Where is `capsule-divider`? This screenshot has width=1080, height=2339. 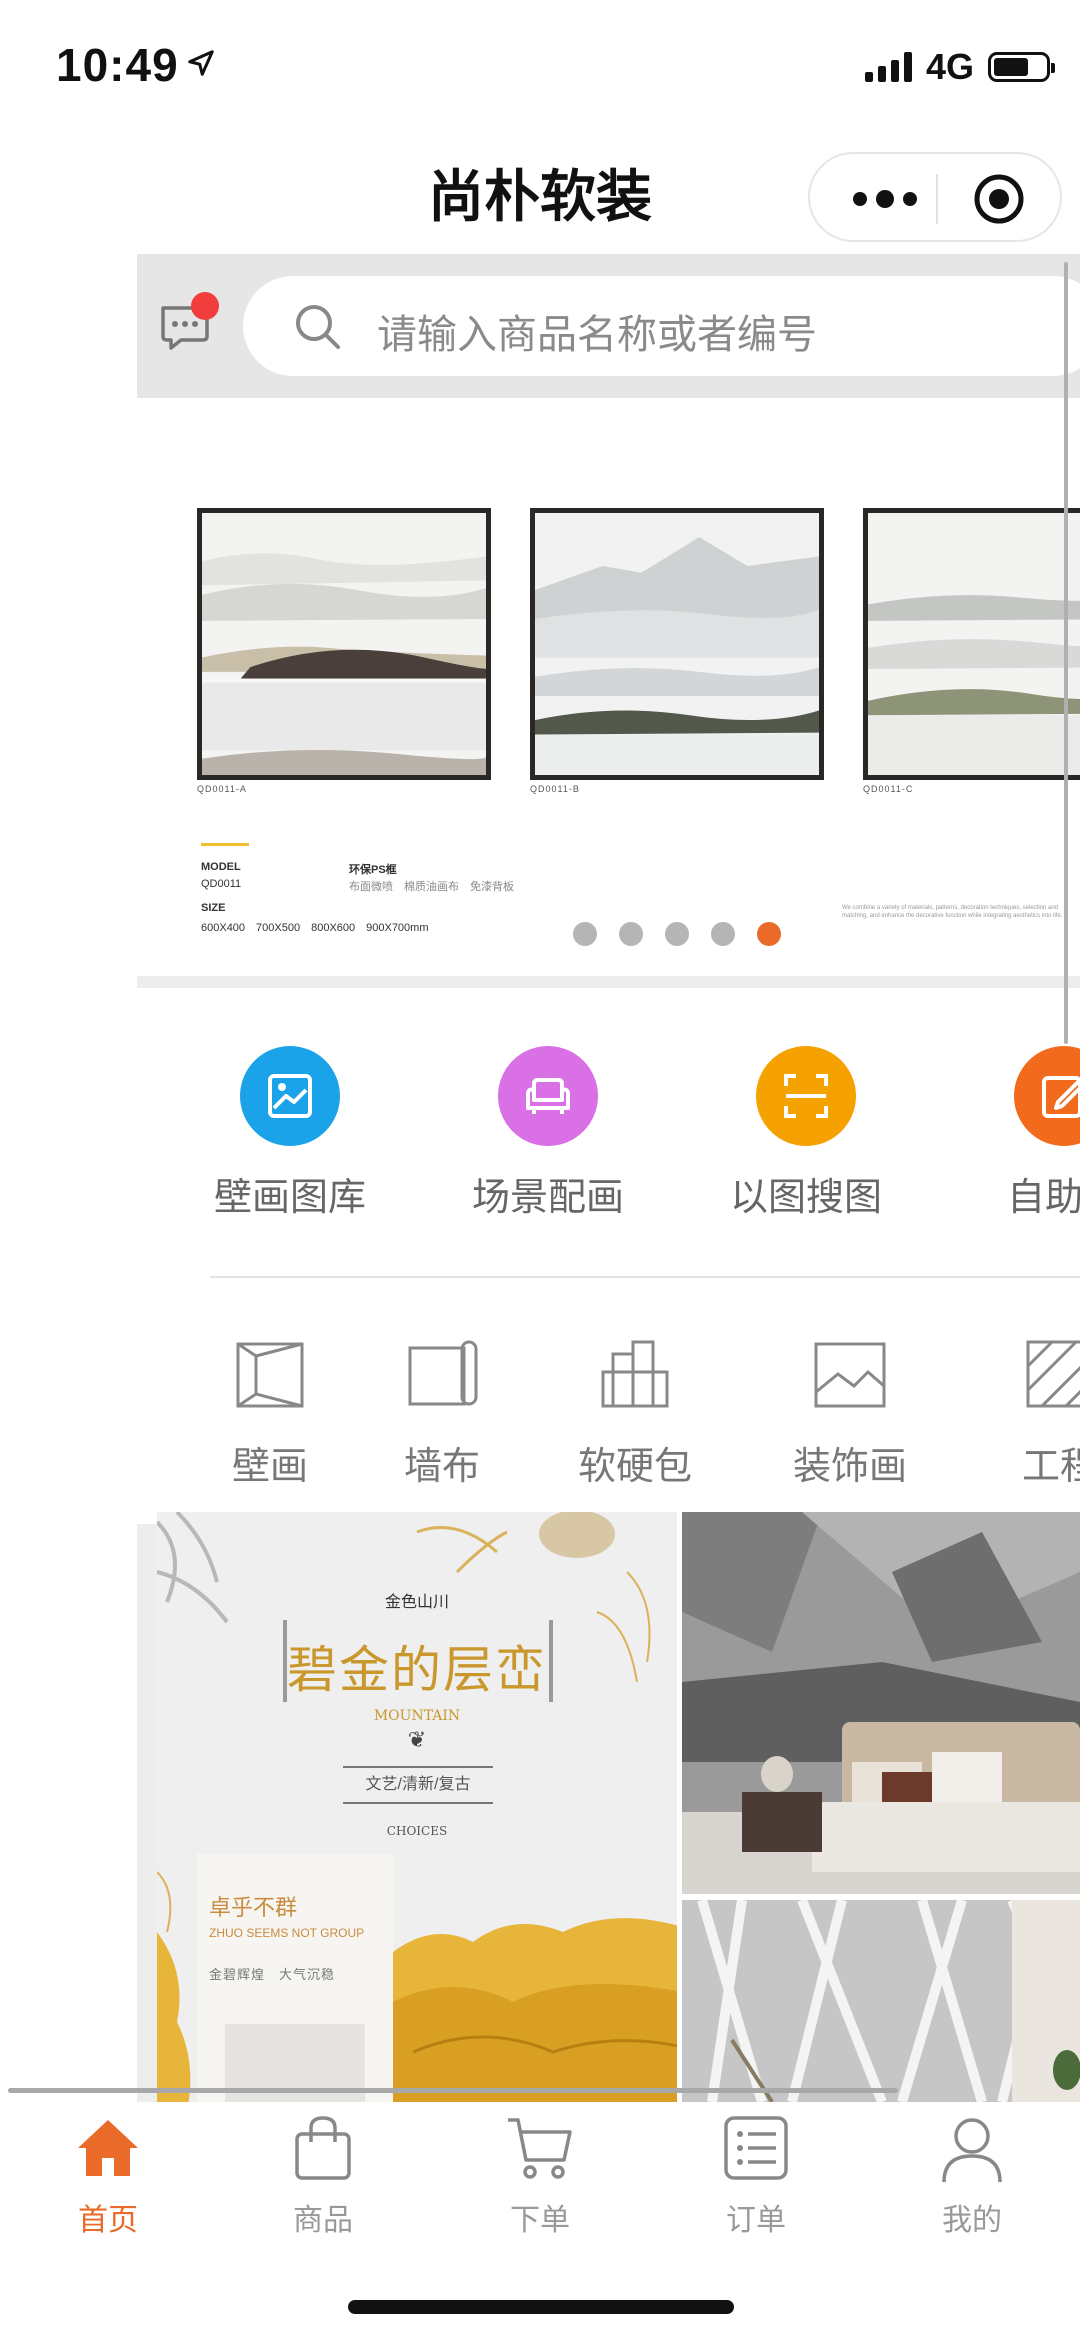
capsule-divider is located at coordinates (937, 199).